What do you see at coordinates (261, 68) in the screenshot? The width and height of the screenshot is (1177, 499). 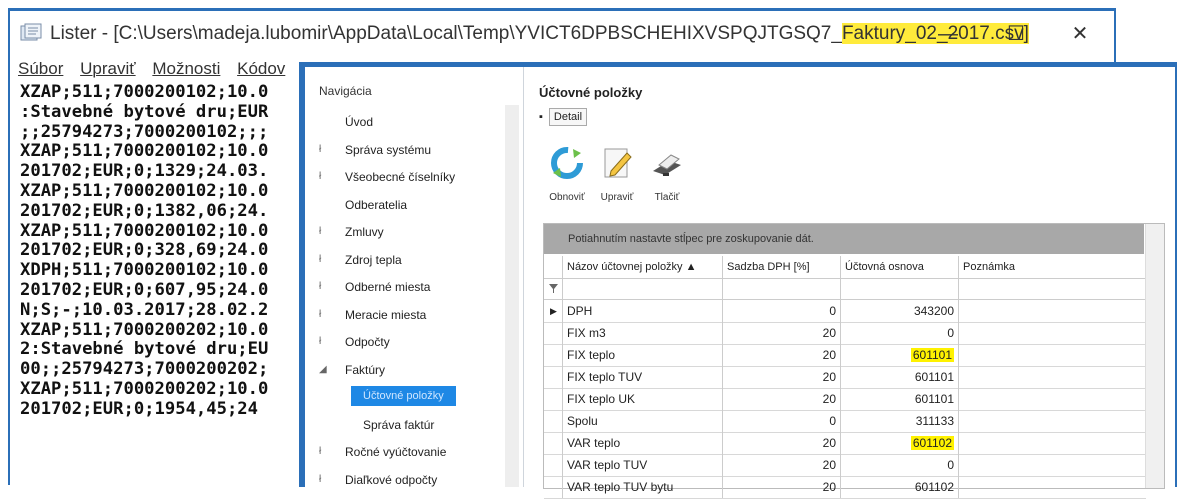 I see `menu-kodovanie: Kódov` at bounding box center [261, 68].